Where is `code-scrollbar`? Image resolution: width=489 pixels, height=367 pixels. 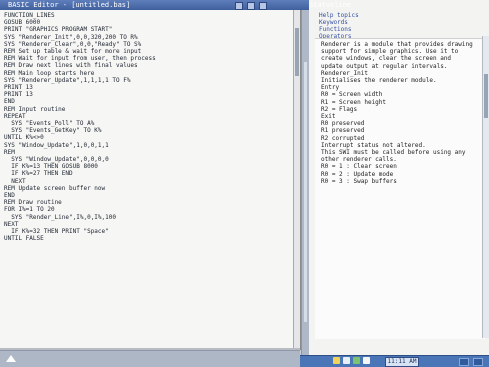 code-scrollbar is located at coordinates (296, 179).